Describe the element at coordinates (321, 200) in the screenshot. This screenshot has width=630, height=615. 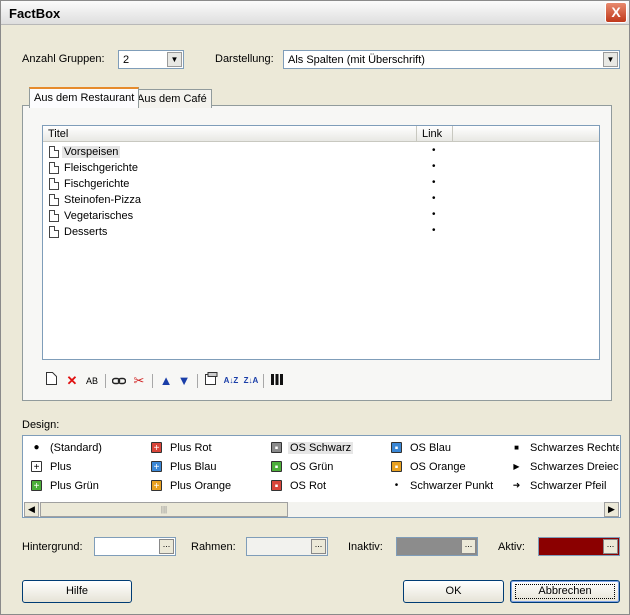
I see `list-item: Steinofen-Pizza •` at that location.